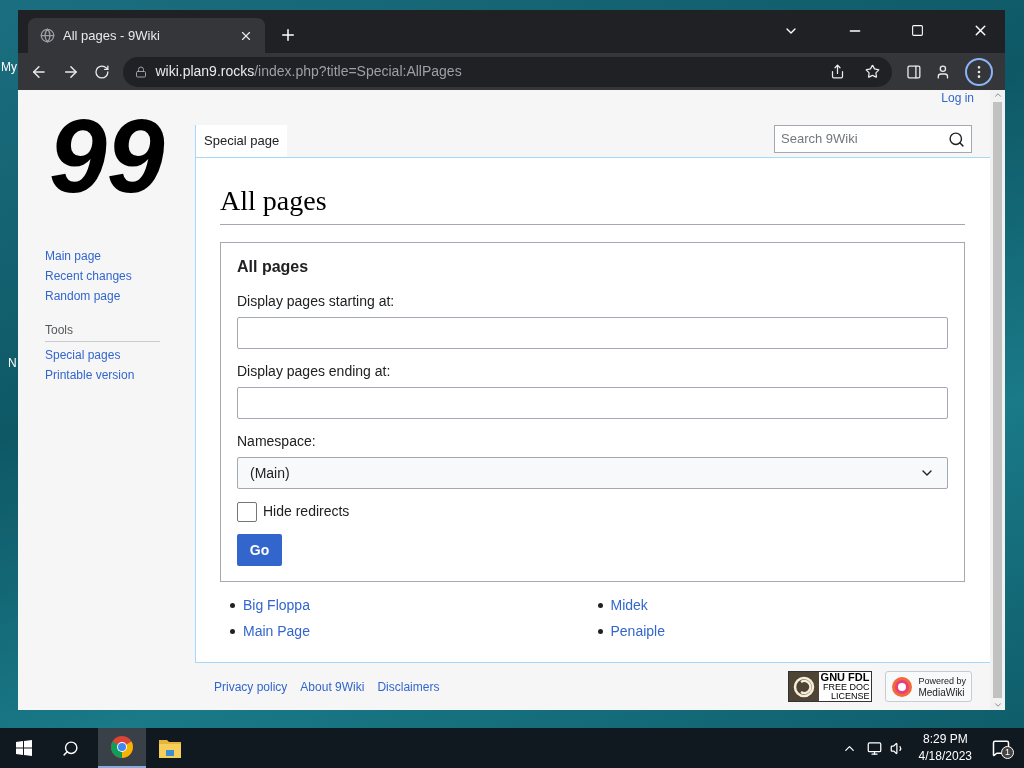 This screenshot has height=768, width=1024. I want to click on desktop-icon-label: My, so click(9, 67).